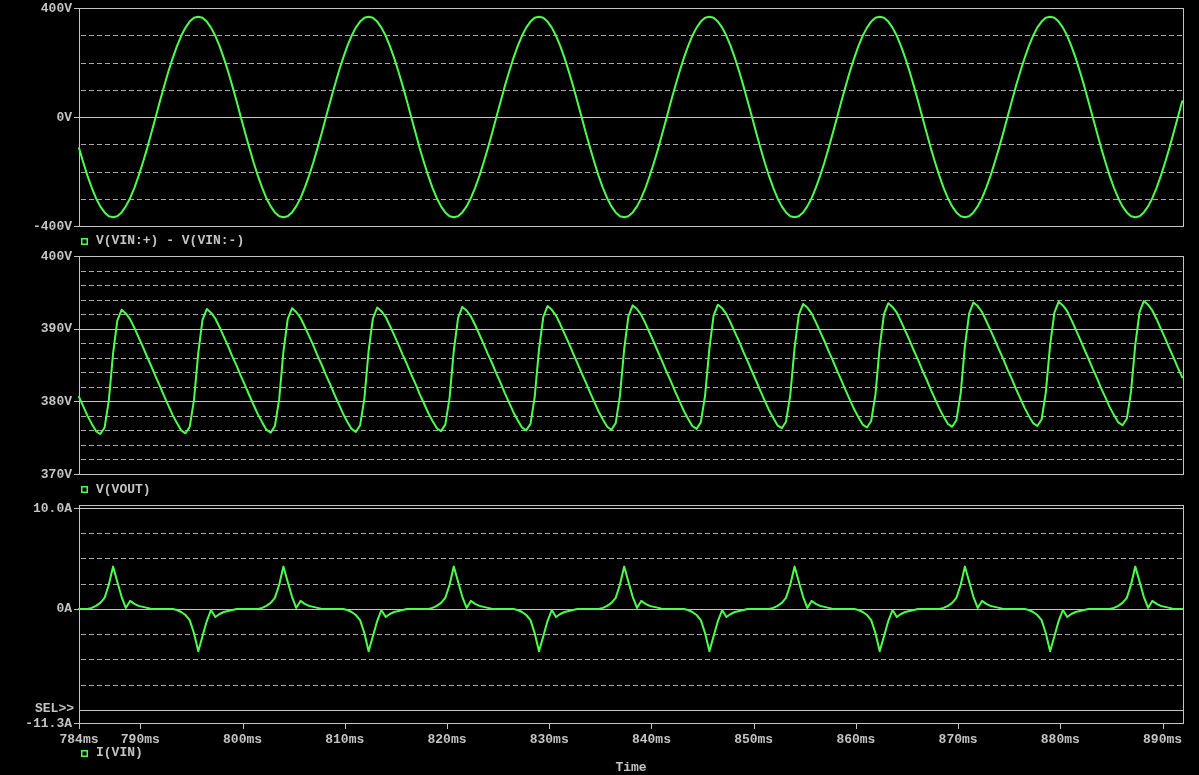 Image resolution: width=1199 pixels, height=775 pixels. What do you see at coordinates (856, 738) in the screenshot?
I see `x-axis-label: 860ms` at bounding box center [856, 738].